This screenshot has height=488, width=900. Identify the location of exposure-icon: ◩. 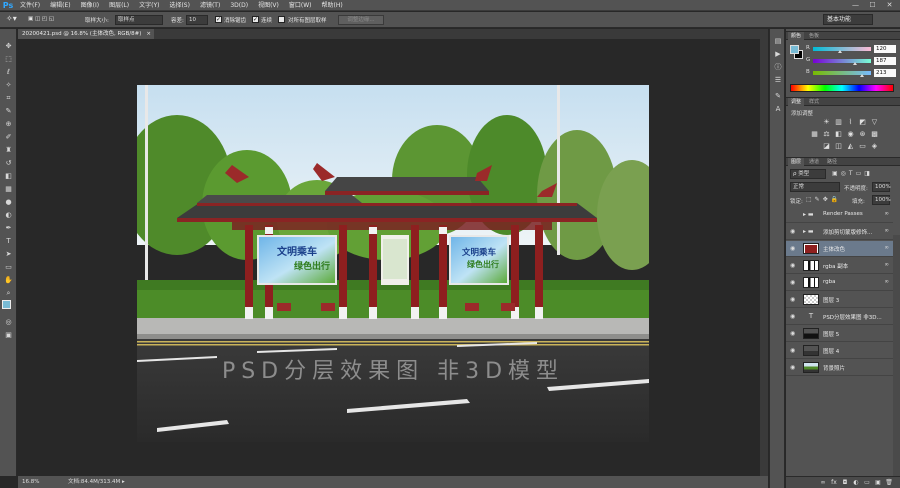
(862, 122).